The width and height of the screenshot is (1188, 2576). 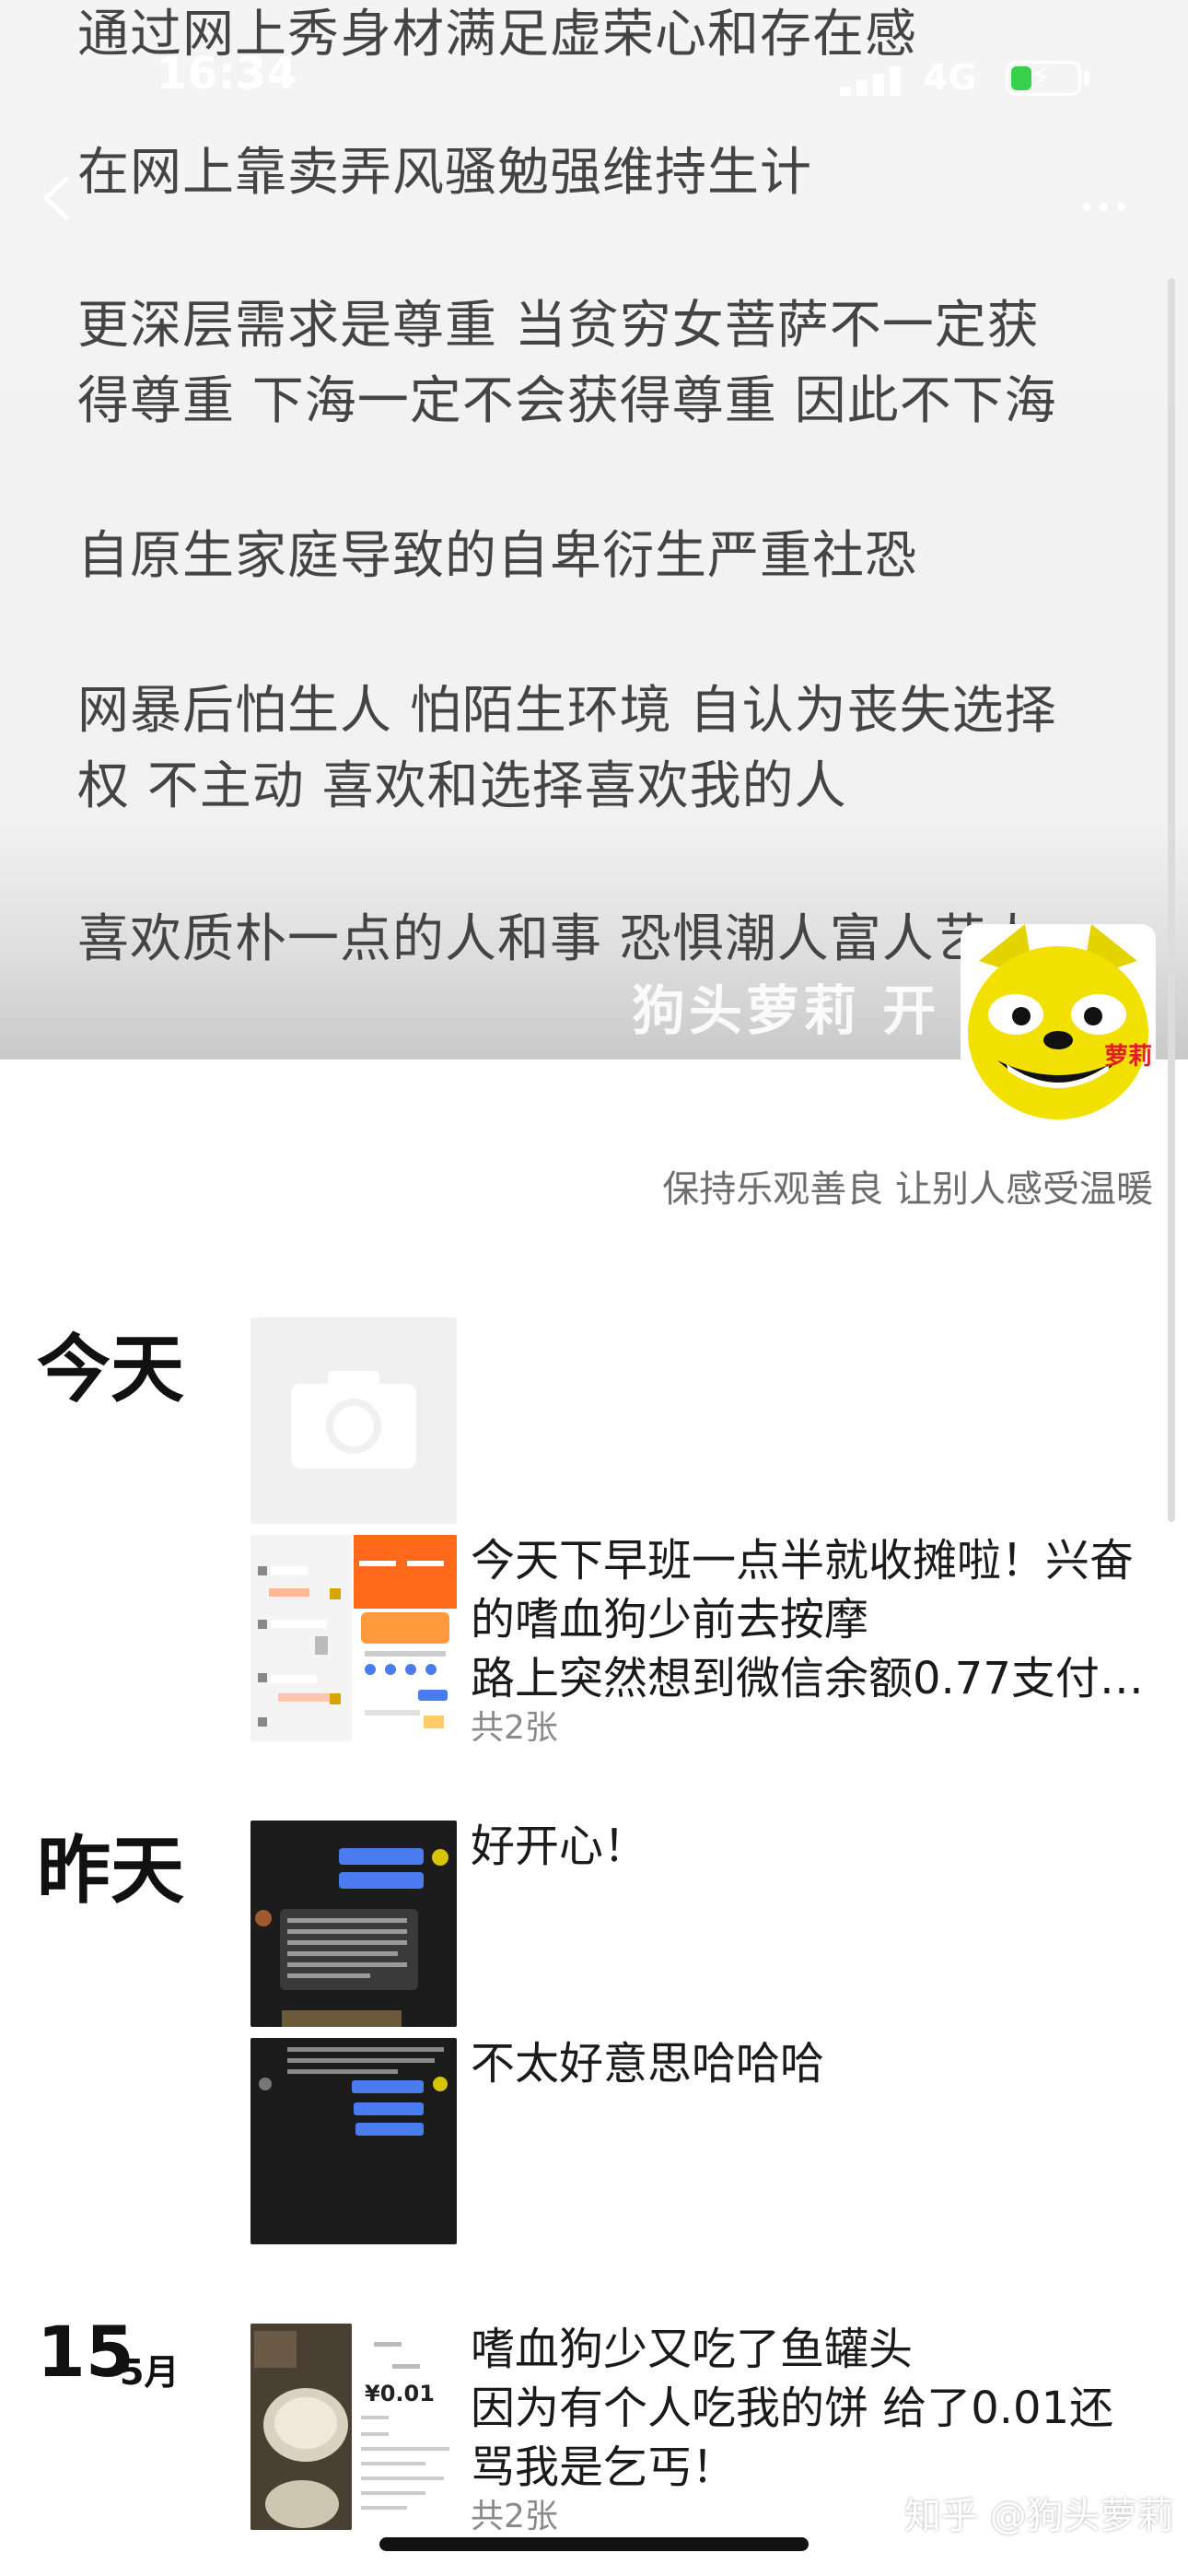 I want to click on watermark: 知乎 @狗头萝莉, so click(x=1039, y=2516).